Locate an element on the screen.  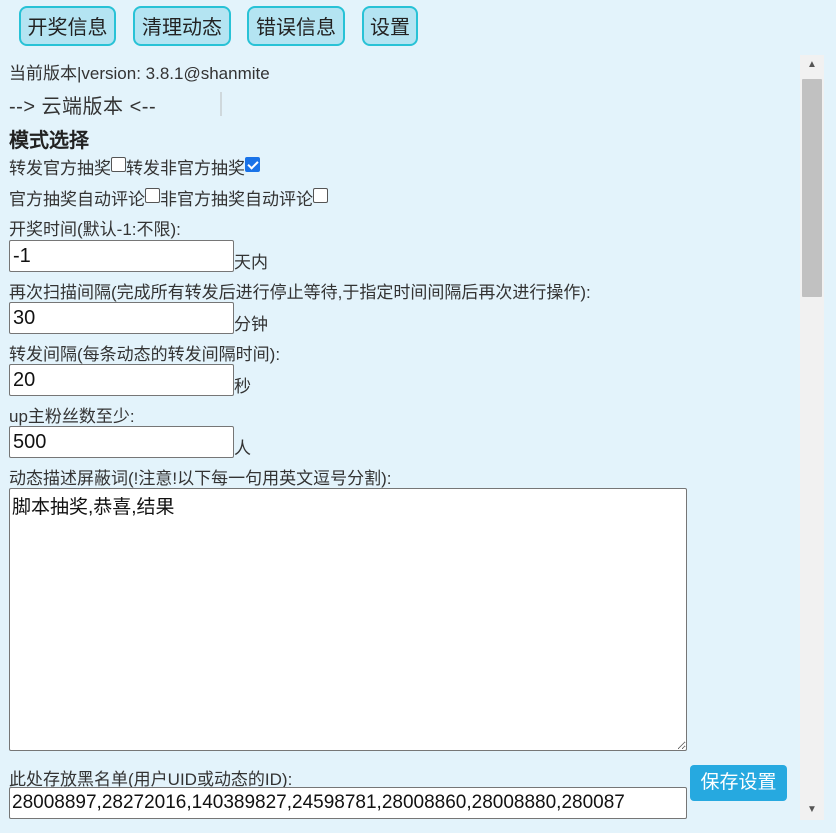
comment-official-label: 官方抽奖自动评论 is located at coordinates (77, 199).